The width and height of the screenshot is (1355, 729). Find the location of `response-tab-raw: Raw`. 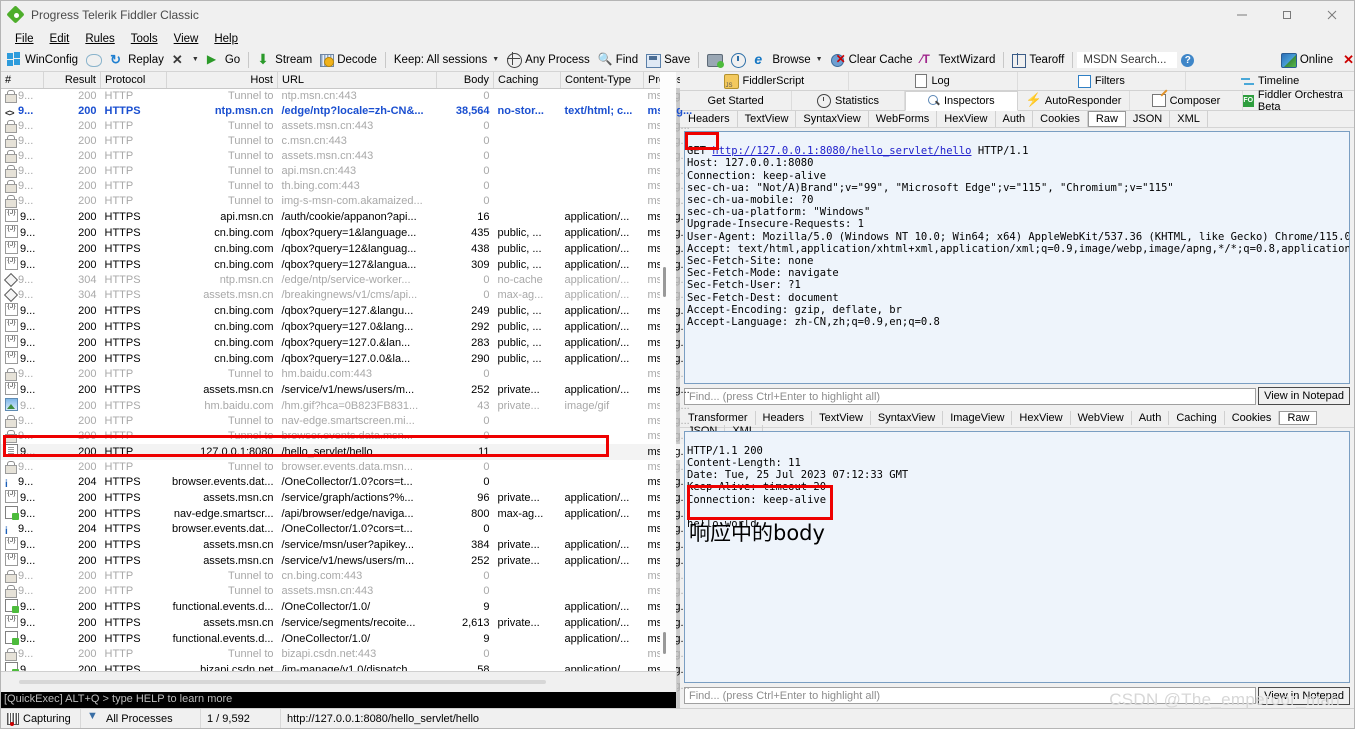

response-tab-raw: Raw is located at coordinates (1298, 417).